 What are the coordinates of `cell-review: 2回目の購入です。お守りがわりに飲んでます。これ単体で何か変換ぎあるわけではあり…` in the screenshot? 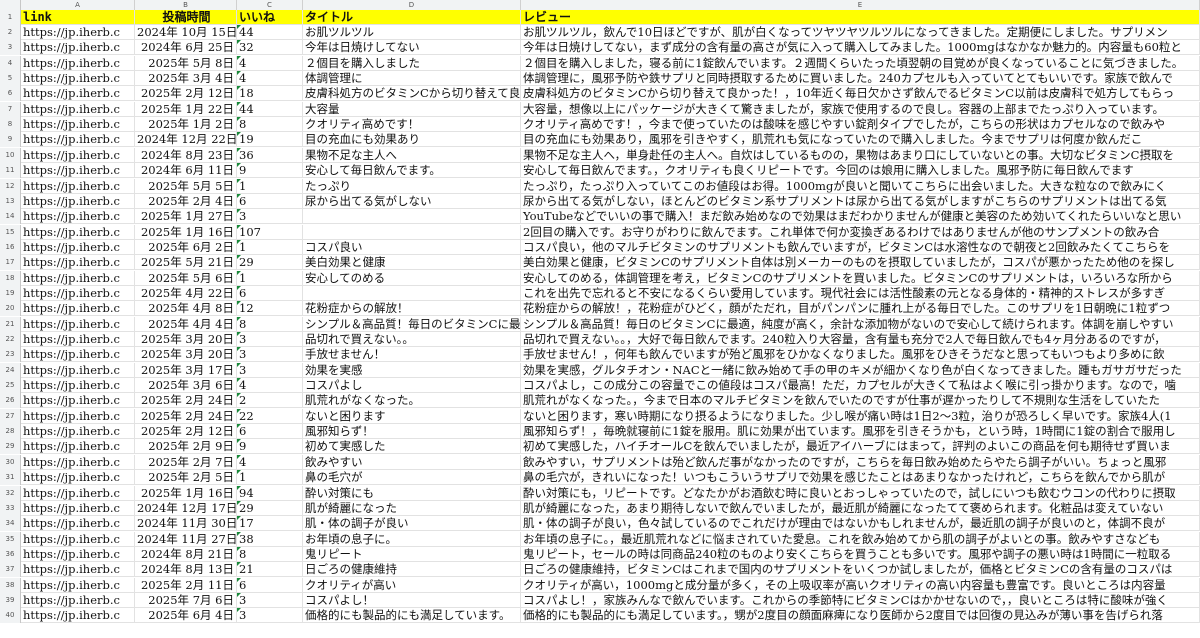 It's located at (860, 232).